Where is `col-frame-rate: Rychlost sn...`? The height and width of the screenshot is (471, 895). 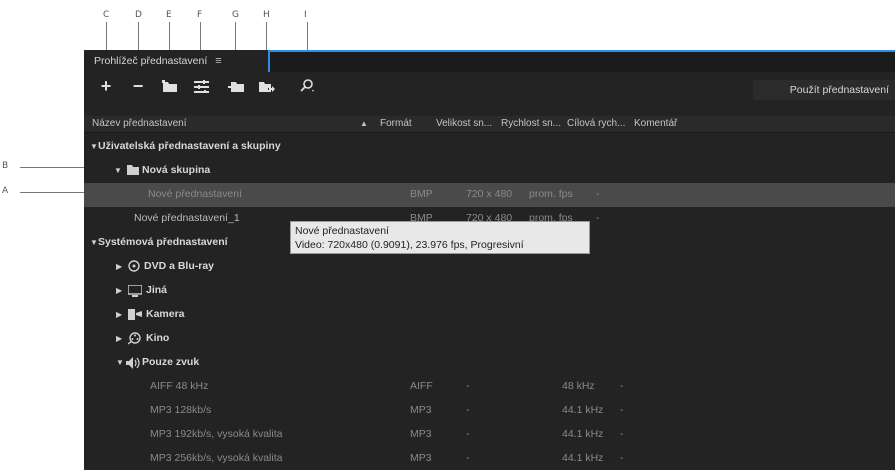 col-frame-rate: Rychlost sn... is located at coordinates (531, 123).